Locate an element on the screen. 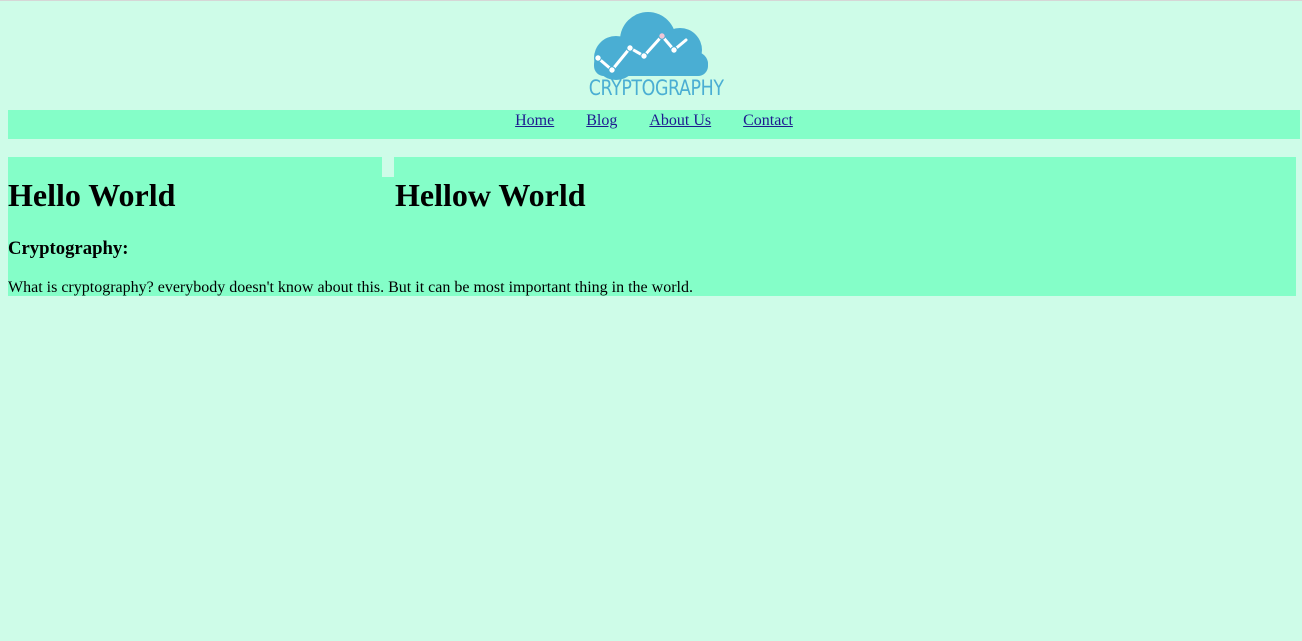 The width and height of the screenshot is (1302, 641). nav-link-home: Home is located at coordinates (534, 121).